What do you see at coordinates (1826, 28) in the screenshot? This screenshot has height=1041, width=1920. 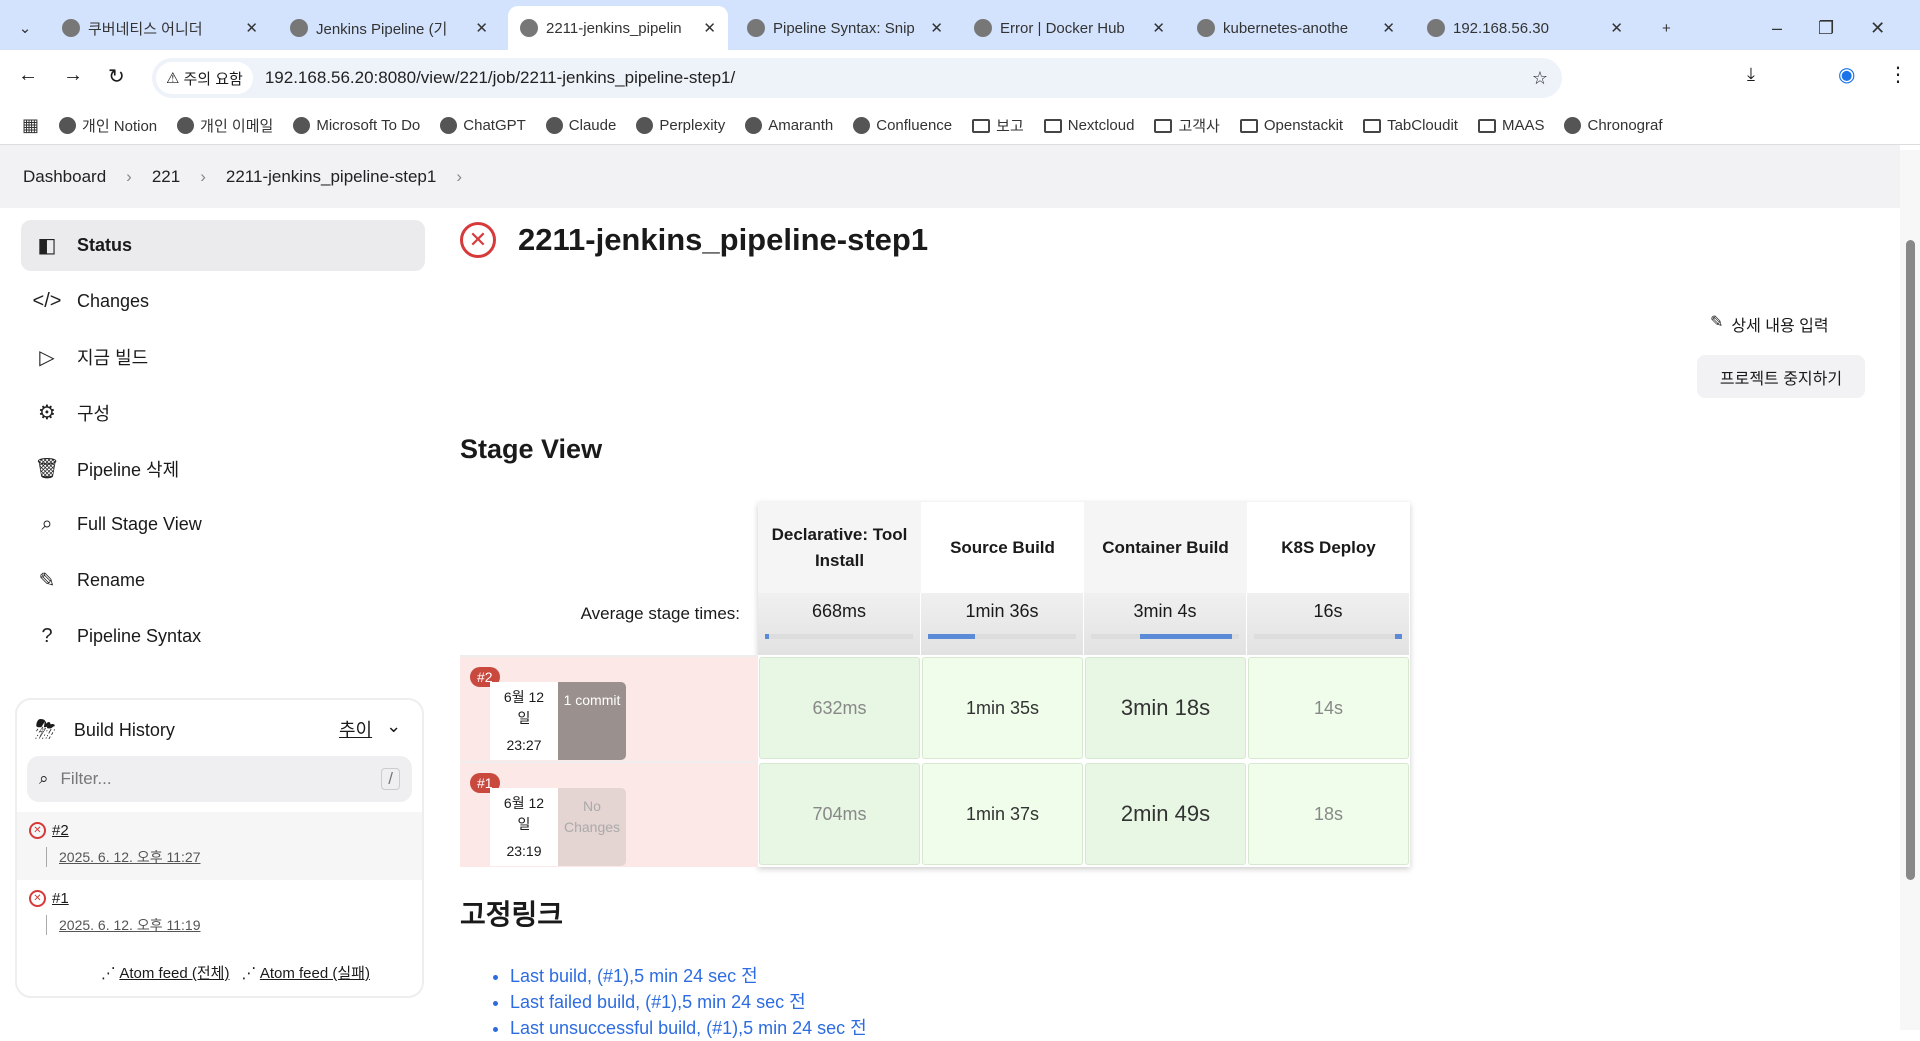 I see `maximize-button: ❐` at bounding box center [1826, 28].